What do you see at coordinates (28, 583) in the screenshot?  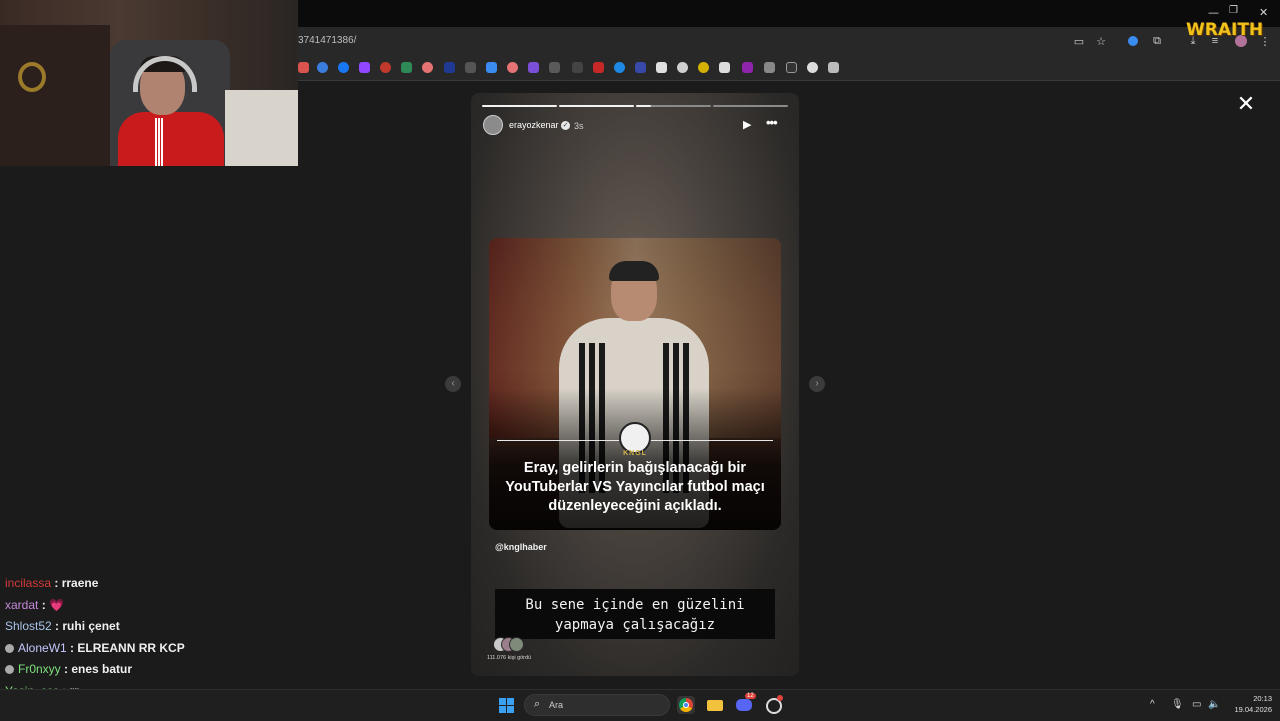 I see `chat-username: incilassa` at bounding box center [28, 583].